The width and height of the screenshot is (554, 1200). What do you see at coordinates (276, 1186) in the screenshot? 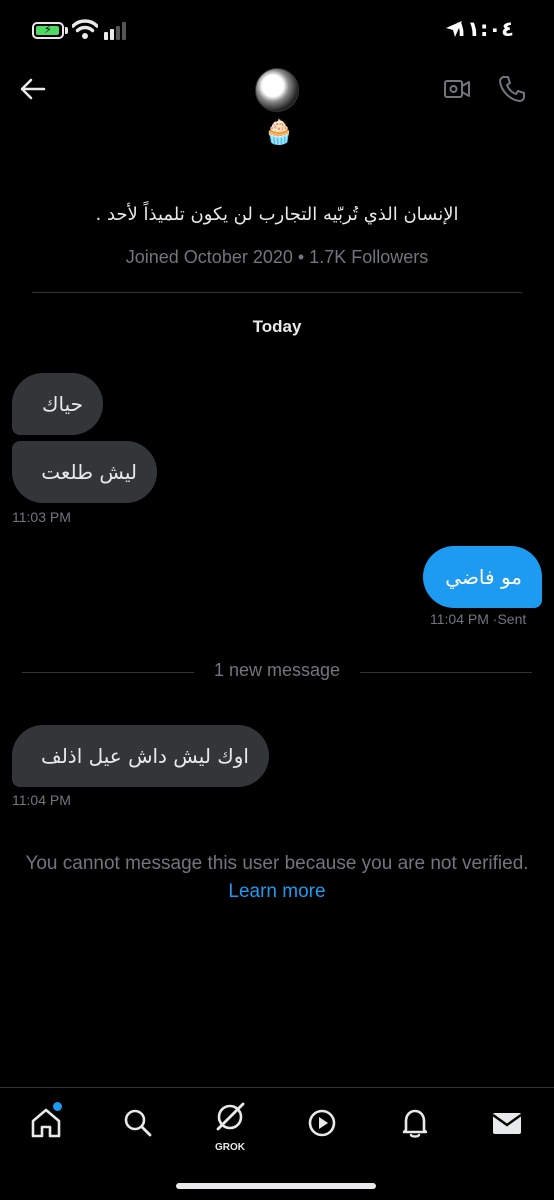
I see `home-indicator` at bounding box center [276, 1186].